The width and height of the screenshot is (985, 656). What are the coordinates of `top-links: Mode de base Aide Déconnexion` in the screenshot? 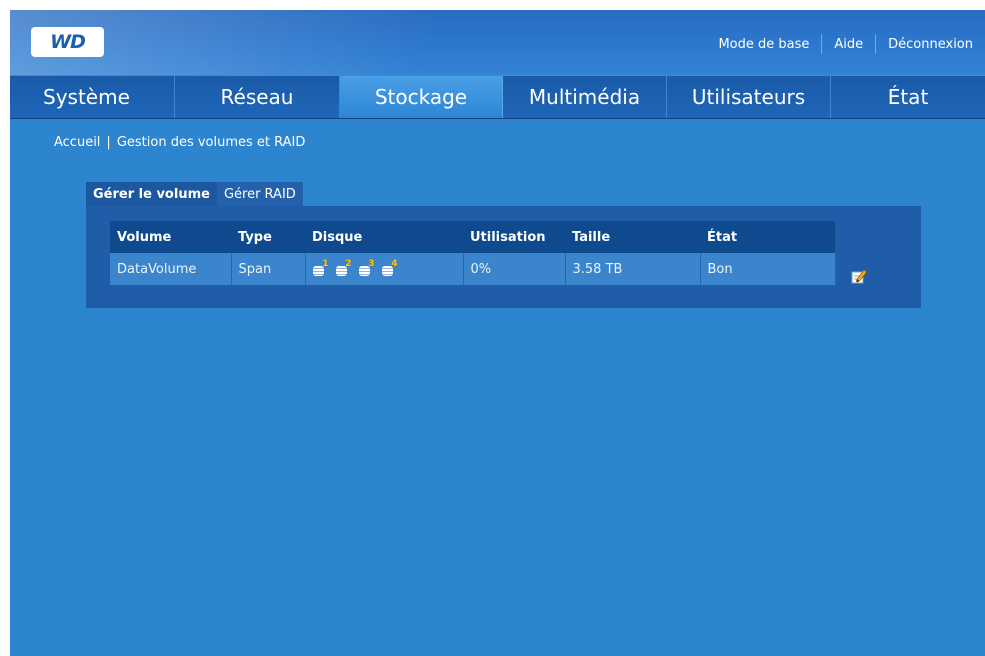 It's located at (845, 44).